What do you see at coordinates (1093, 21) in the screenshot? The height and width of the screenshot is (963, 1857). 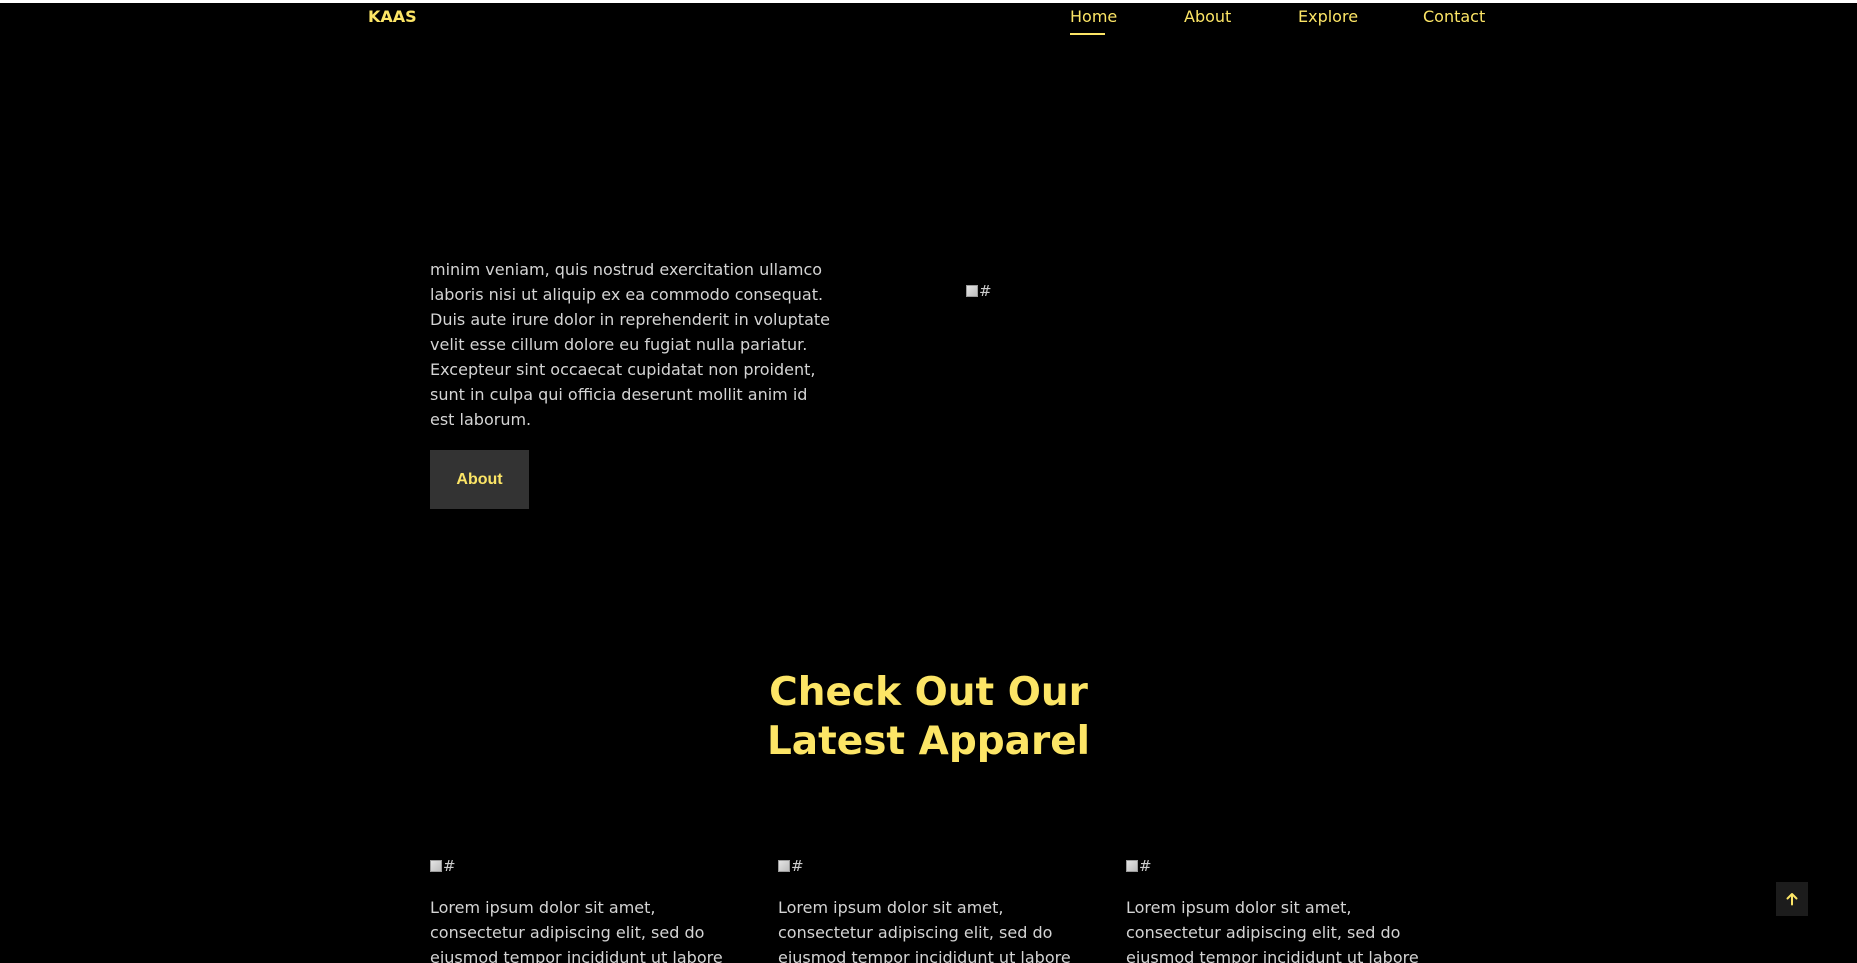 I see `nav-home: Home` at bounding box center [1093, 21].